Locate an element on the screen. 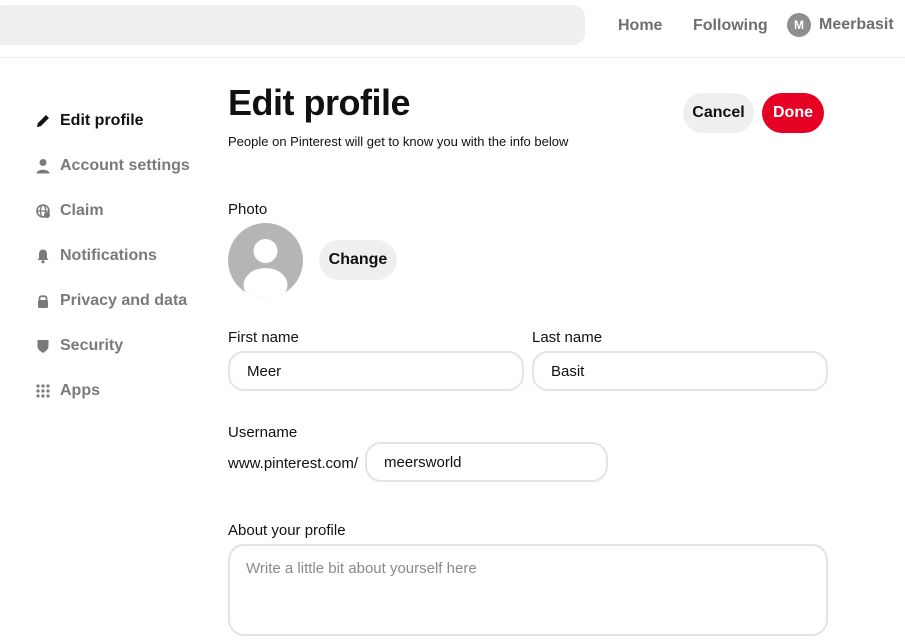  search-bar is located at coordinates (292, 25).